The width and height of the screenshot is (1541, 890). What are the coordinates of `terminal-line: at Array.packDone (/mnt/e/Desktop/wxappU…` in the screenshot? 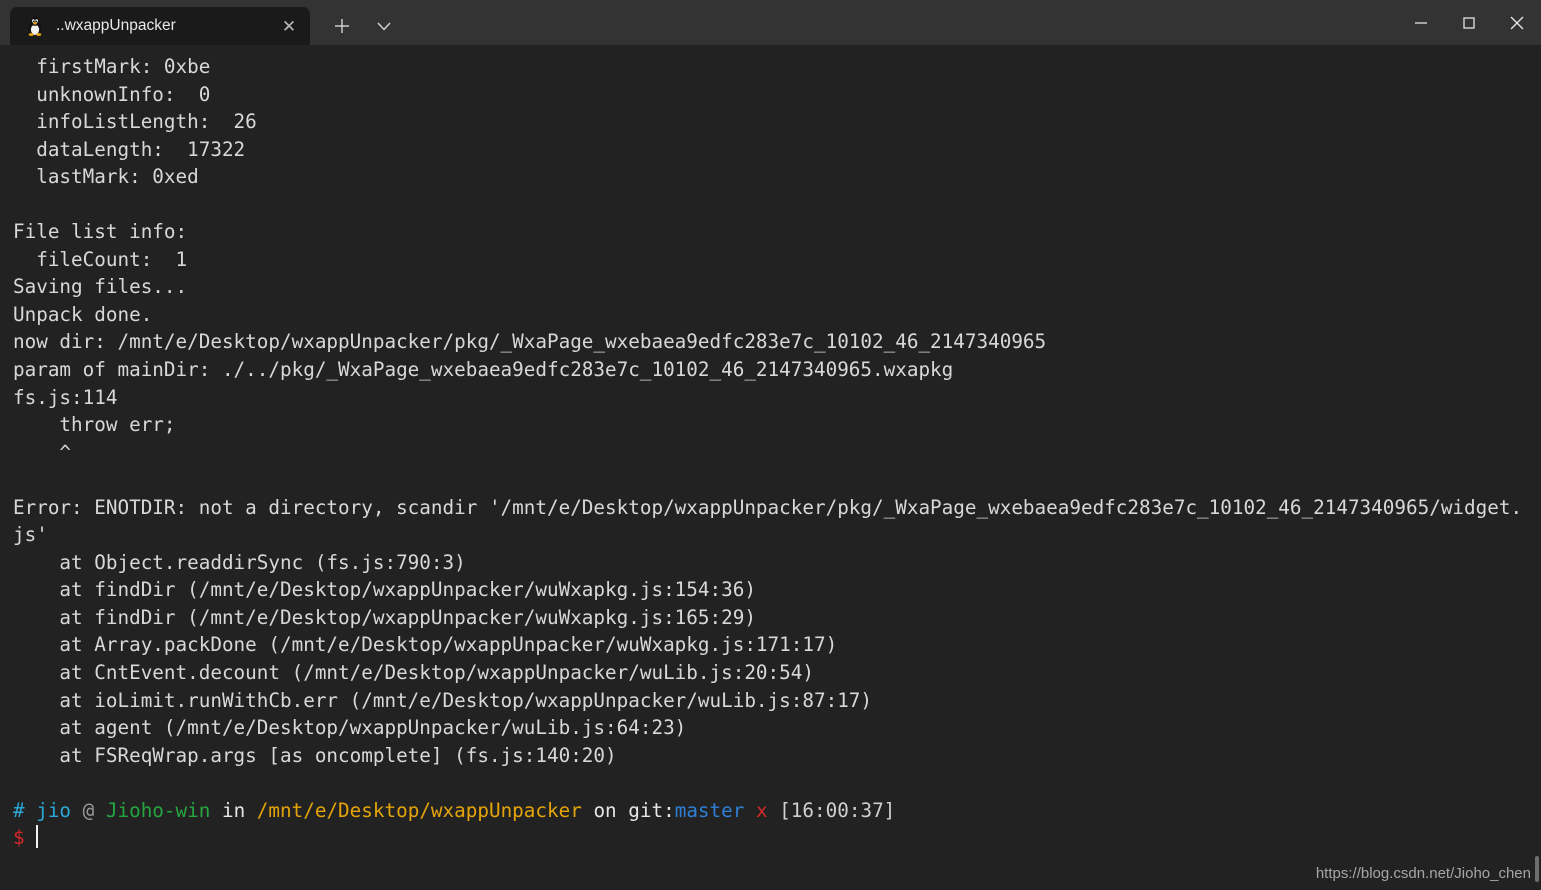 It's located at (425, 645).